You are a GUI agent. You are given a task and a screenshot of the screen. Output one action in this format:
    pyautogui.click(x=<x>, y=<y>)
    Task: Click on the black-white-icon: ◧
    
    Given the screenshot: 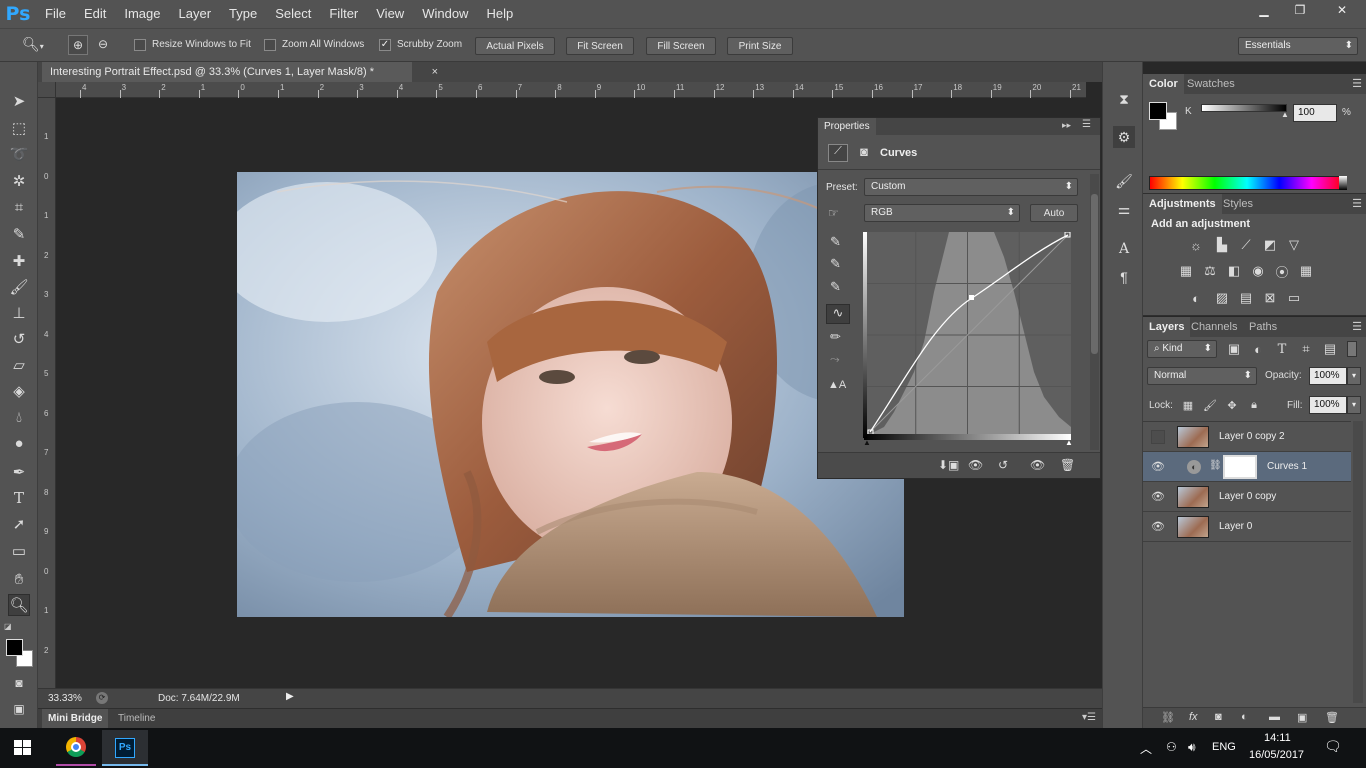 What is the action you would take?
    pyautogui.click(x=1234, y=271)
    